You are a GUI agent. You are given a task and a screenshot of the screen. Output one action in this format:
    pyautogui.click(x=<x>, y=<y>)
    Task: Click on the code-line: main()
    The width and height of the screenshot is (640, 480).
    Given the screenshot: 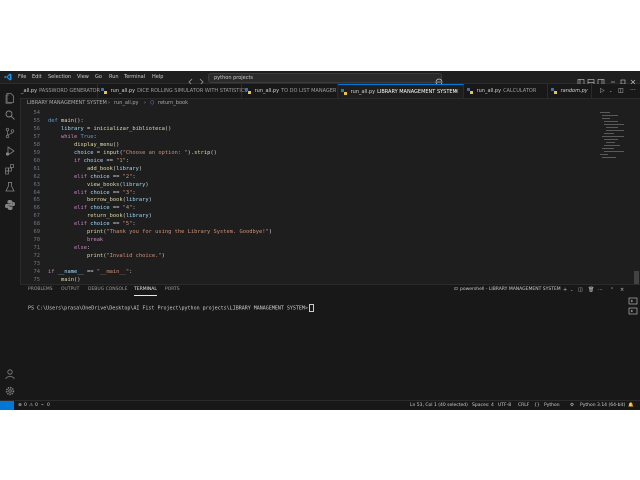 What is the action you would take?
    pyautogui.click(x=64, y=280)
    